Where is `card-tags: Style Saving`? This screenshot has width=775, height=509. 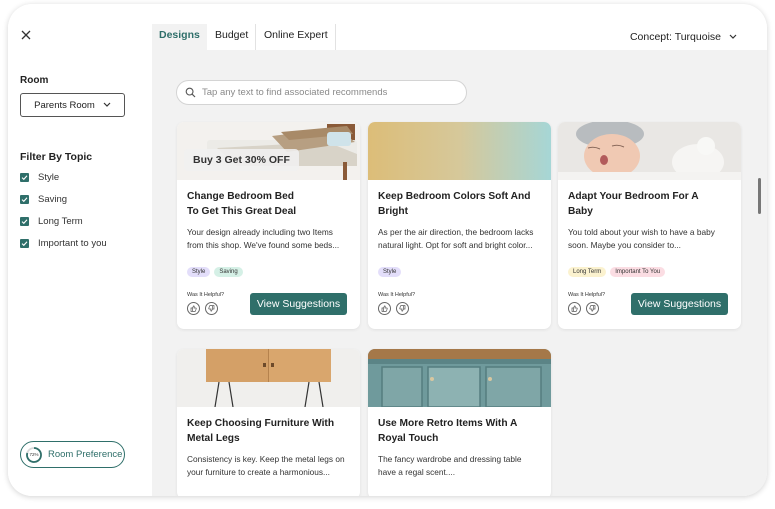
card-tags: Style Saving is located at coordinates (215, 272).